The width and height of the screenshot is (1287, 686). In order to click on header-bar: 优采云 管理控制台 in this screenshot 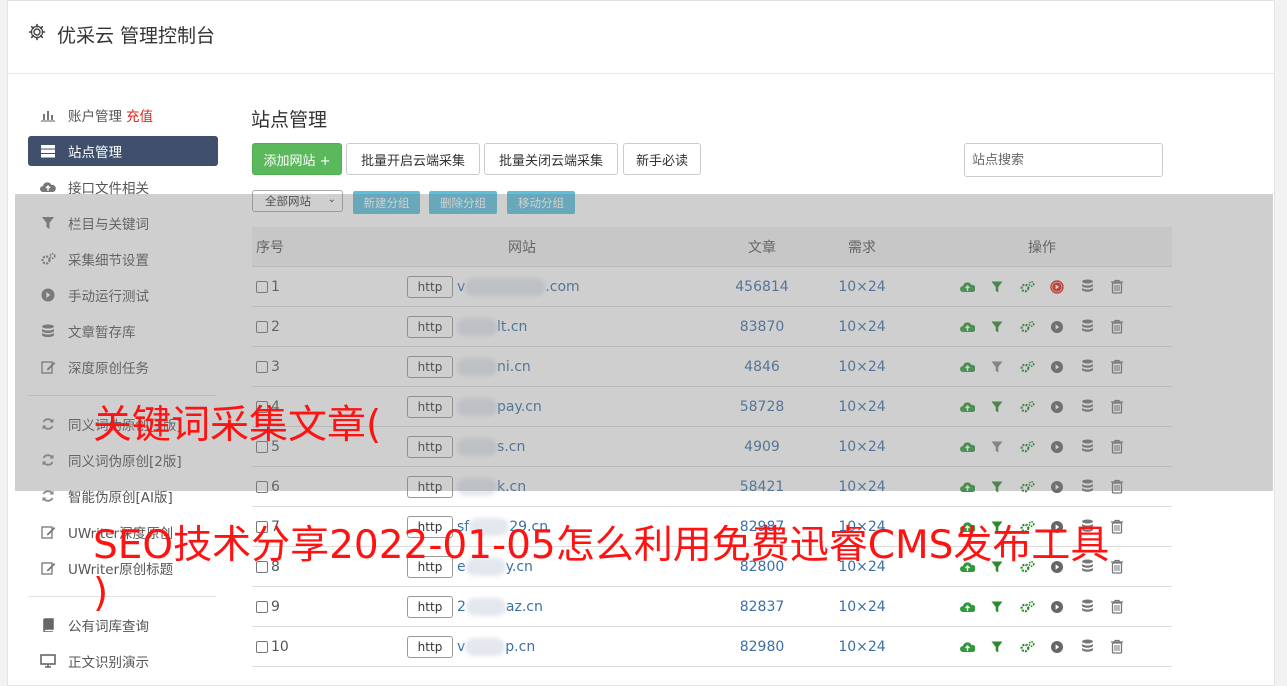, I will do `click(641, 37)`.